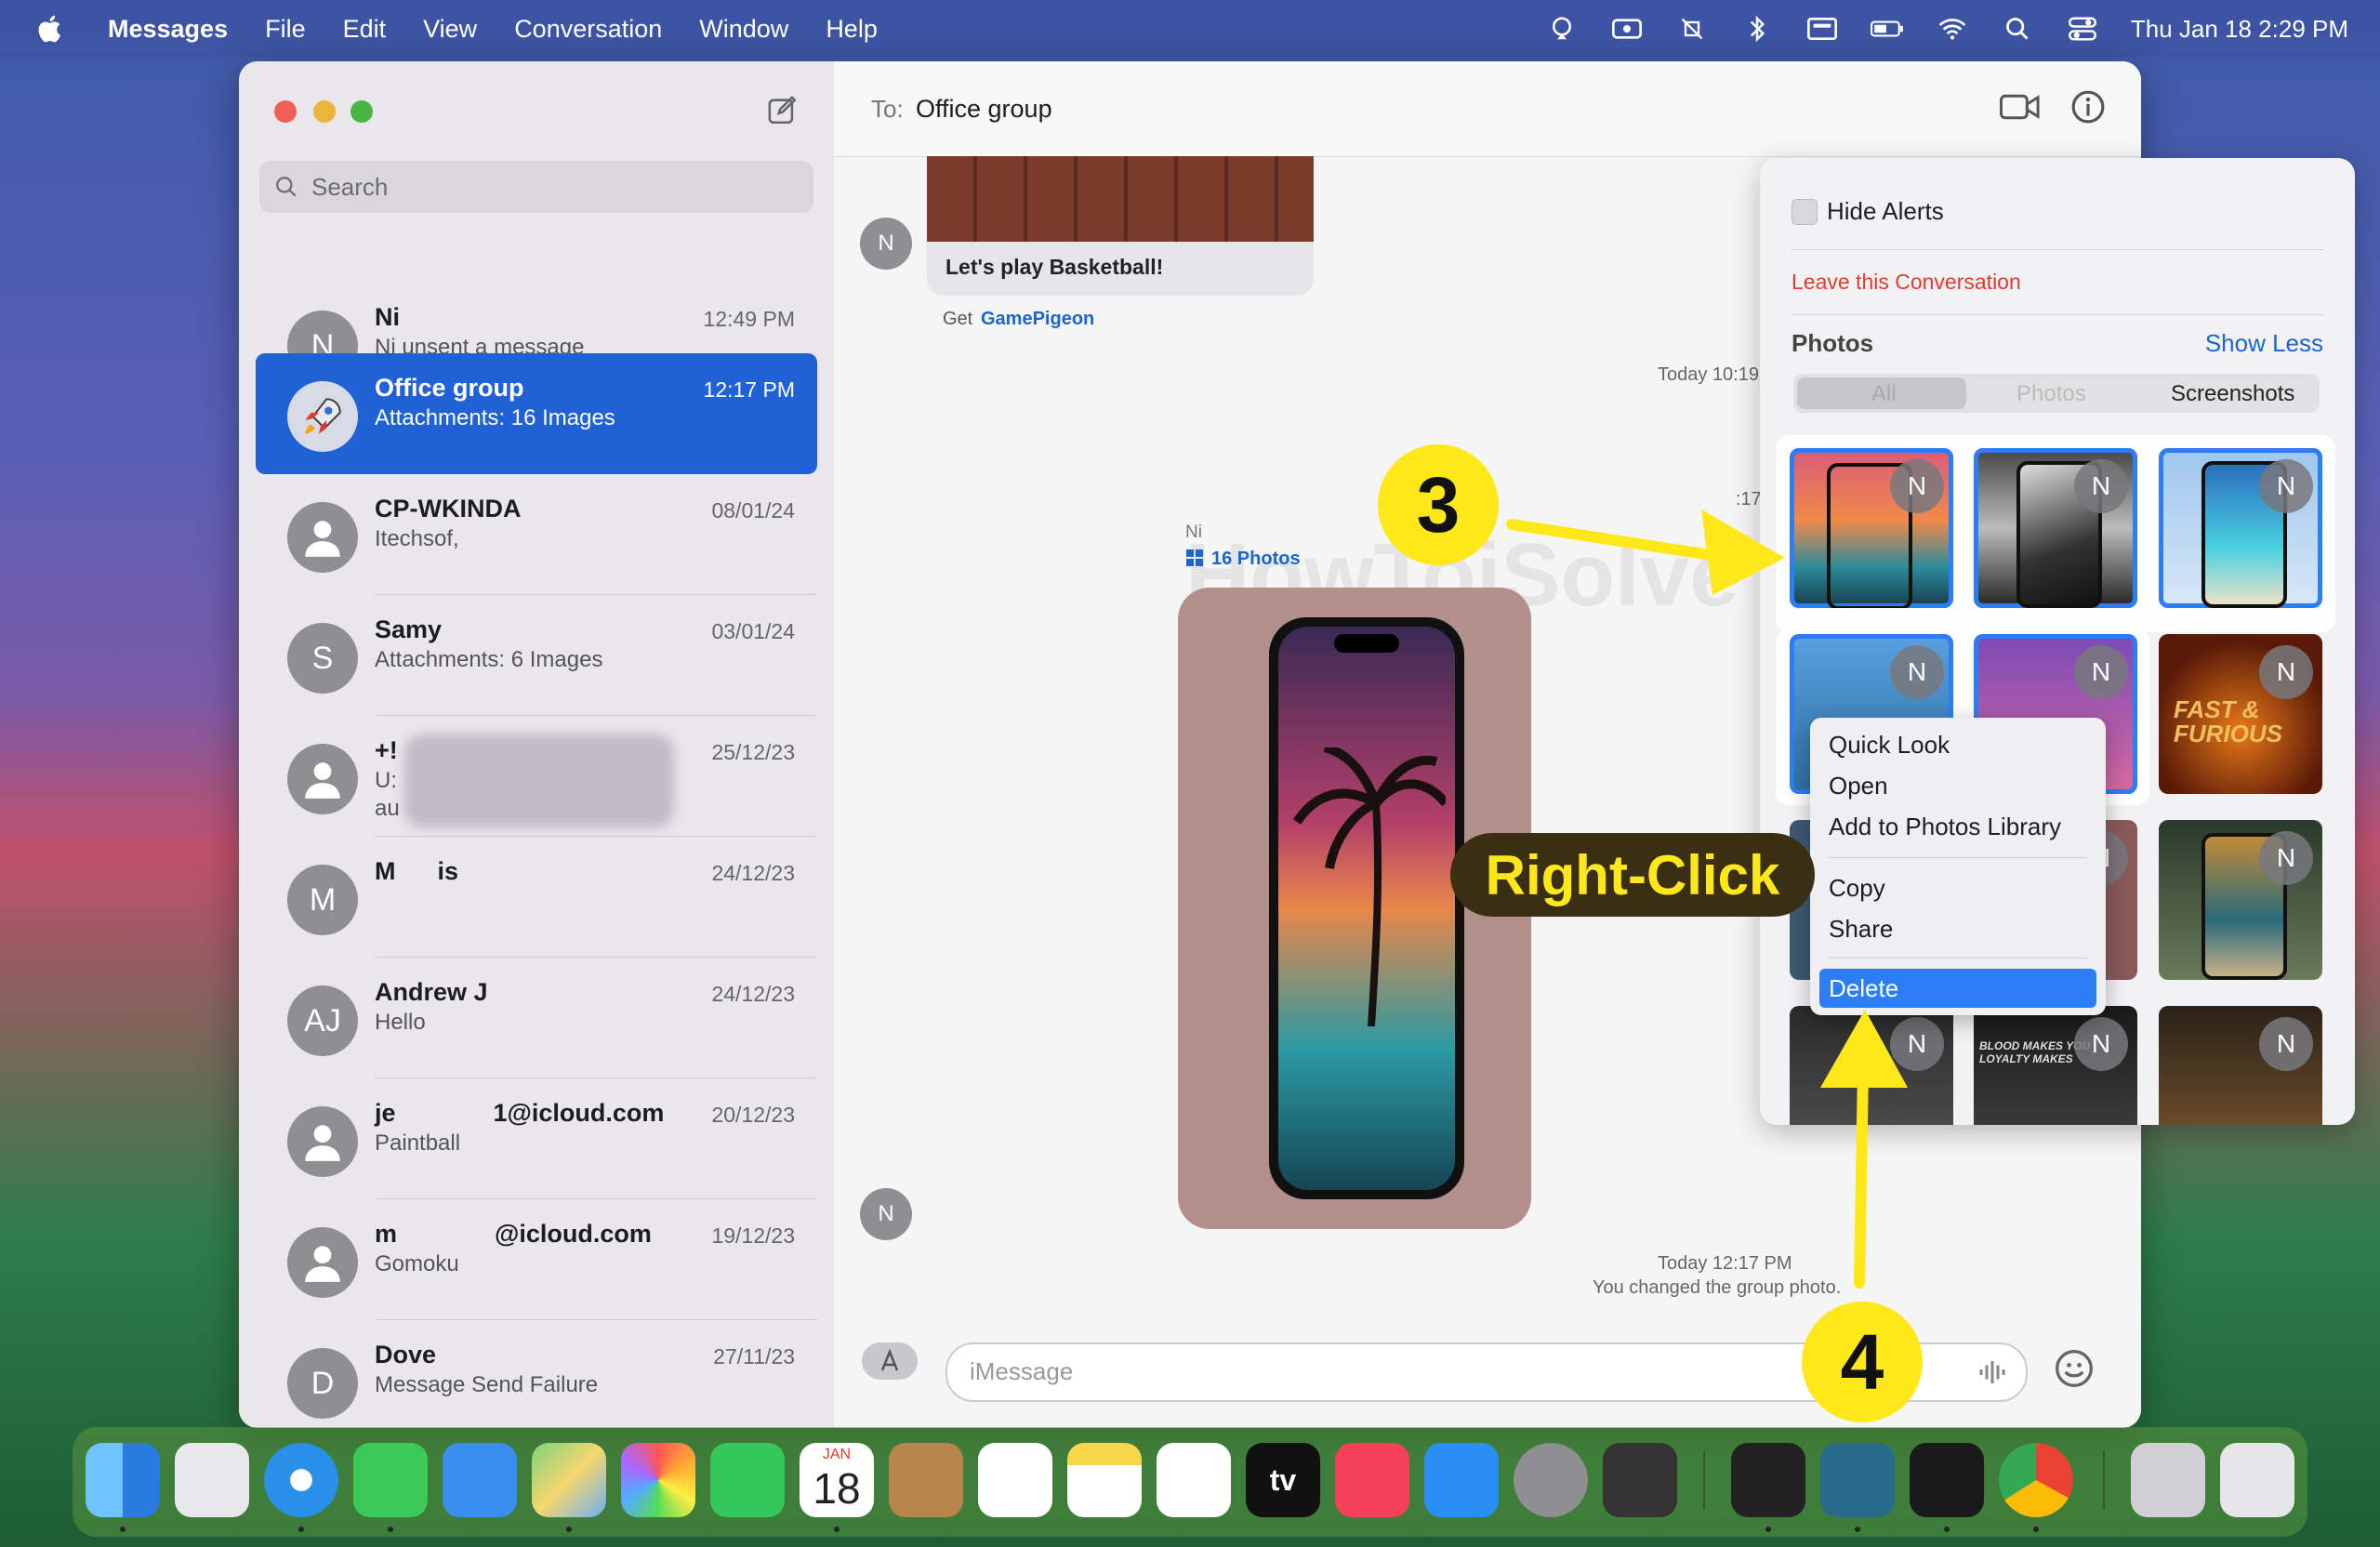  I want to click on photos-icon, so click(658, 1480).